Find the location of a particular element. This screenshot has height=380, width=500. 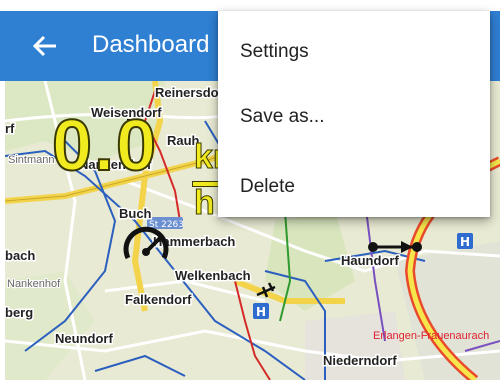

svg-text: Niederndorf is located at coordinates (360, 360).